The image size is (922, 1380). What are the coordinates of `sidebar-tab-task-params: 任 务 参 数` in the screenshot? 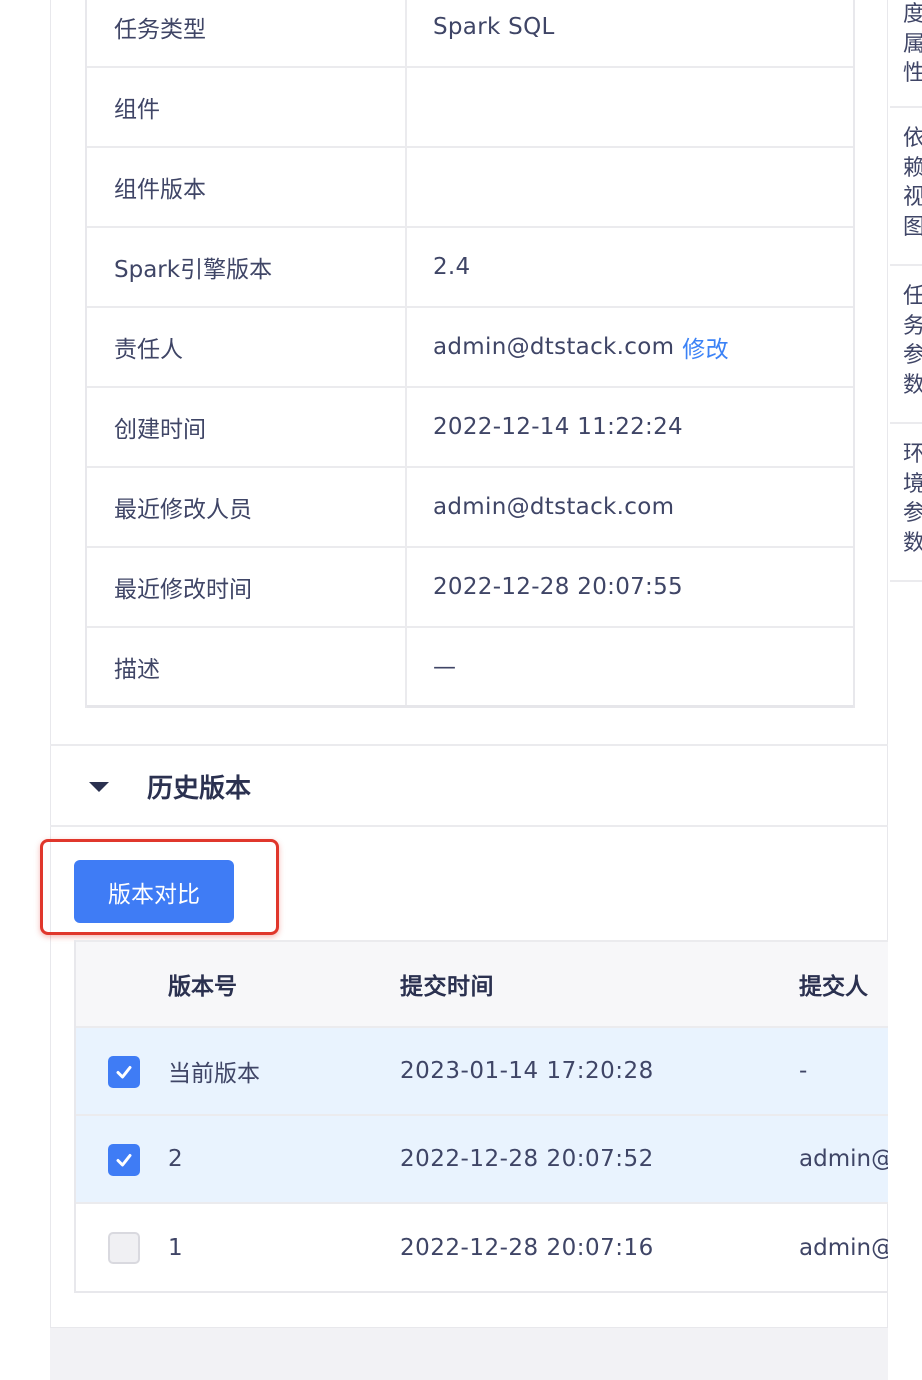 It's located at (906, 345).